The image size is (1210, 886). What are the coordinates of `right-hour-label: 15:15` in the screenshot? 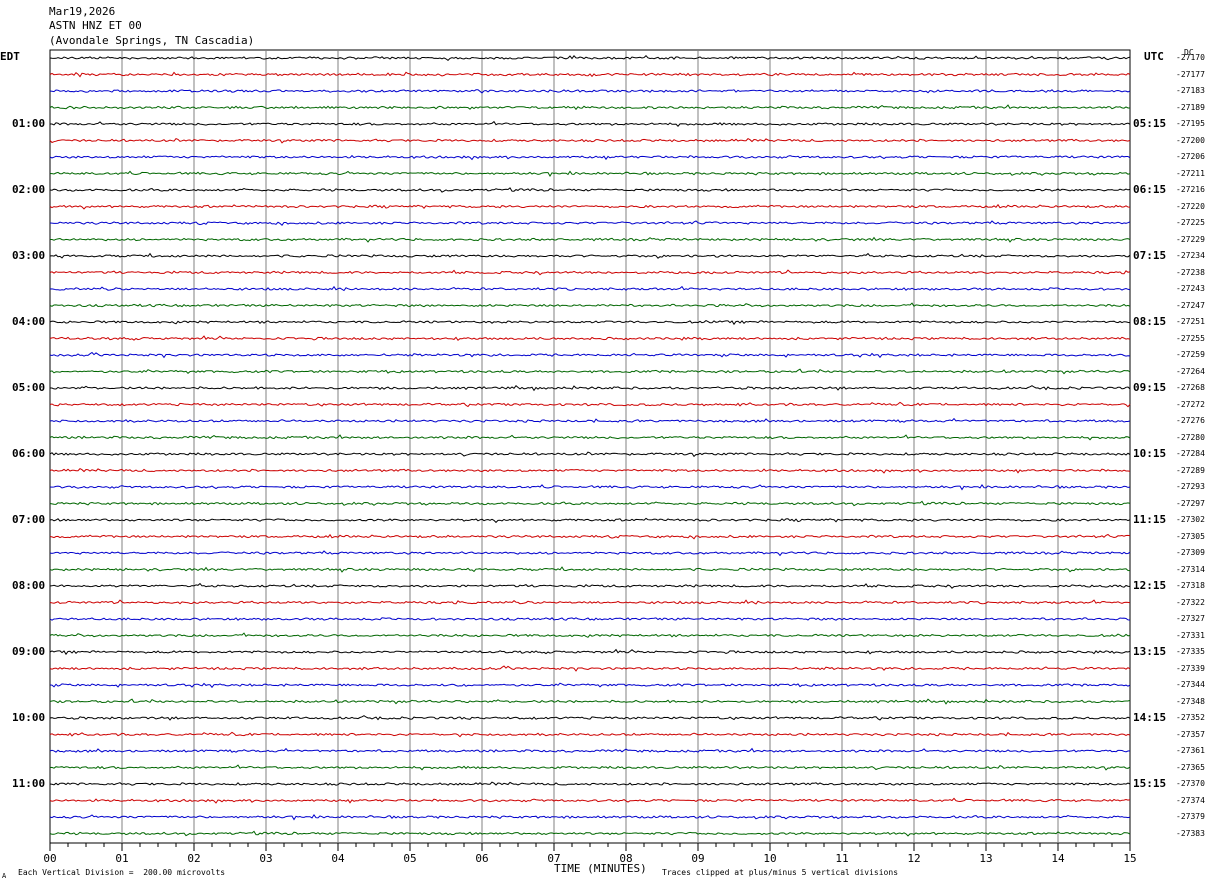 It's located at (1150, 783).